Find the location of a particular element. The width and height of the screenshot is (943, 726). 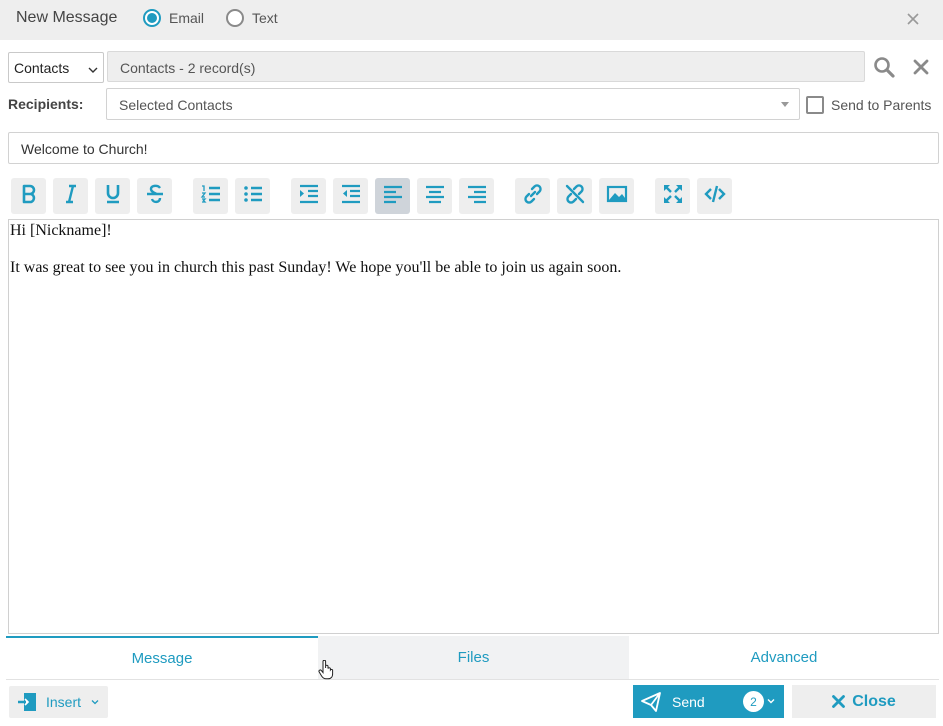

recipients-value: Selected Contacts is located at coordinates (176, 105).